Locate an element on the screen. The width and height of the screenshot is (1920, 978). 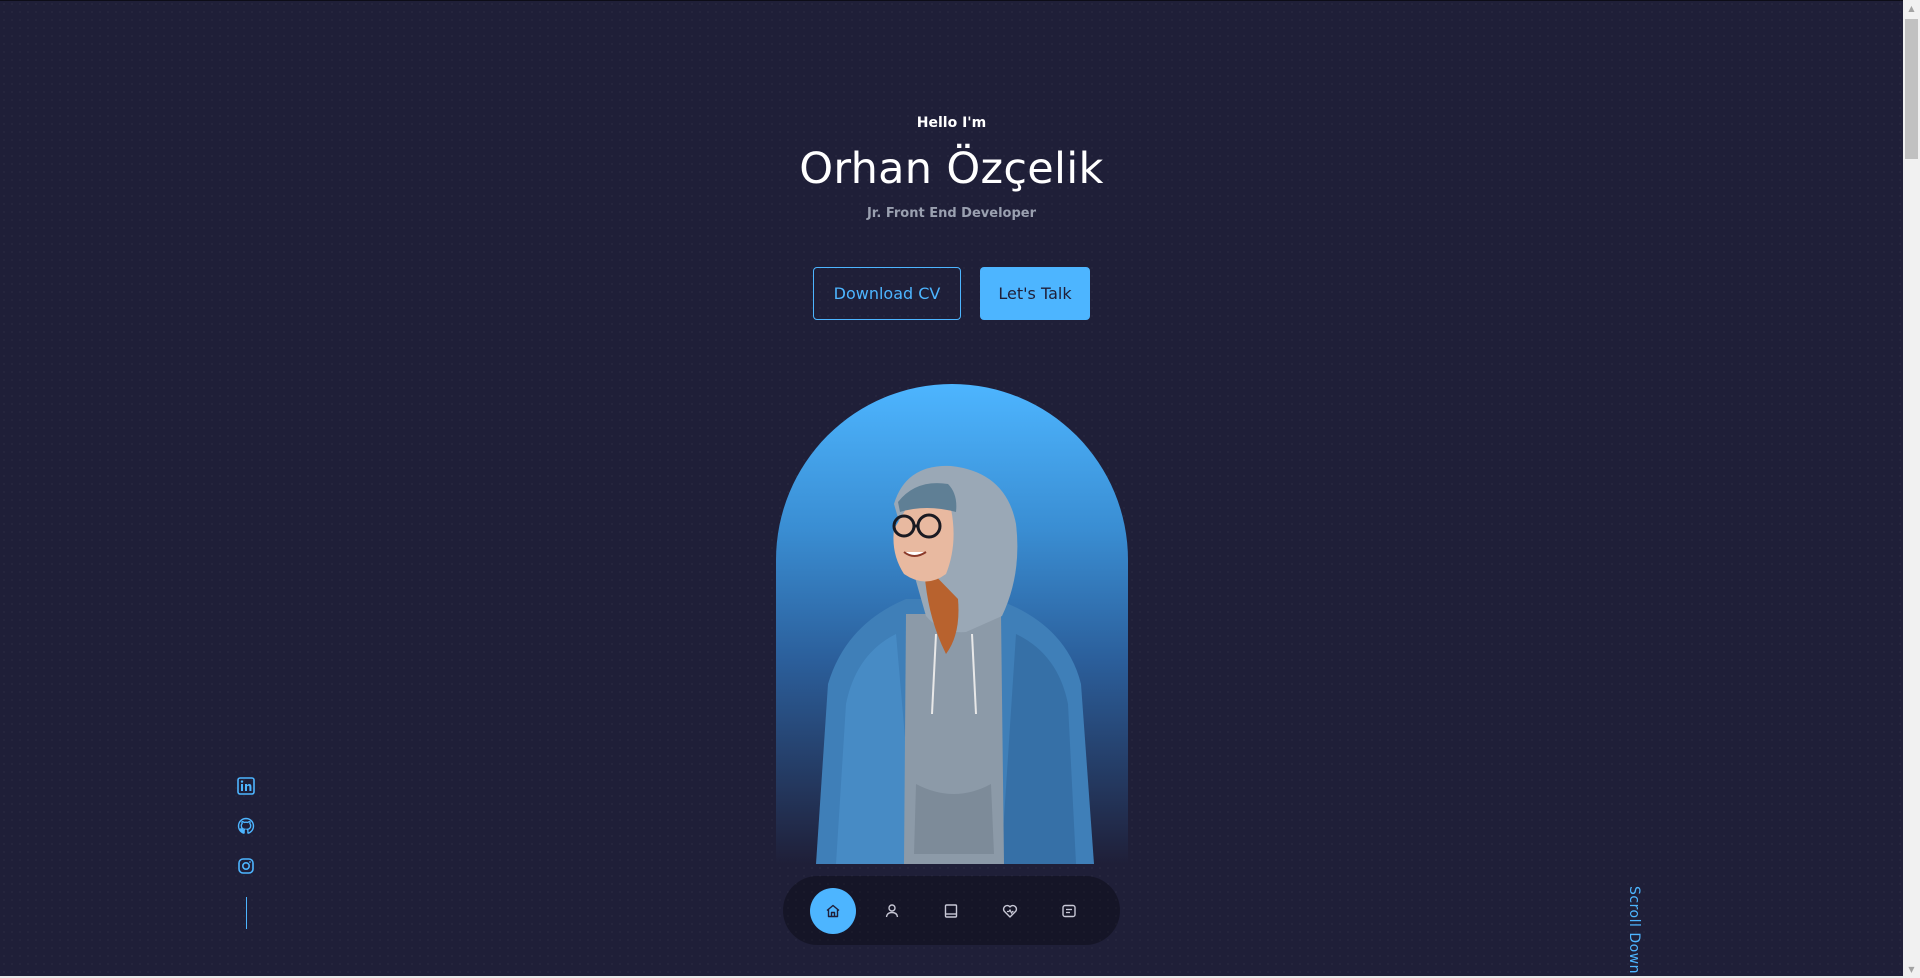
nav-home is located at coordinates (833, 910).